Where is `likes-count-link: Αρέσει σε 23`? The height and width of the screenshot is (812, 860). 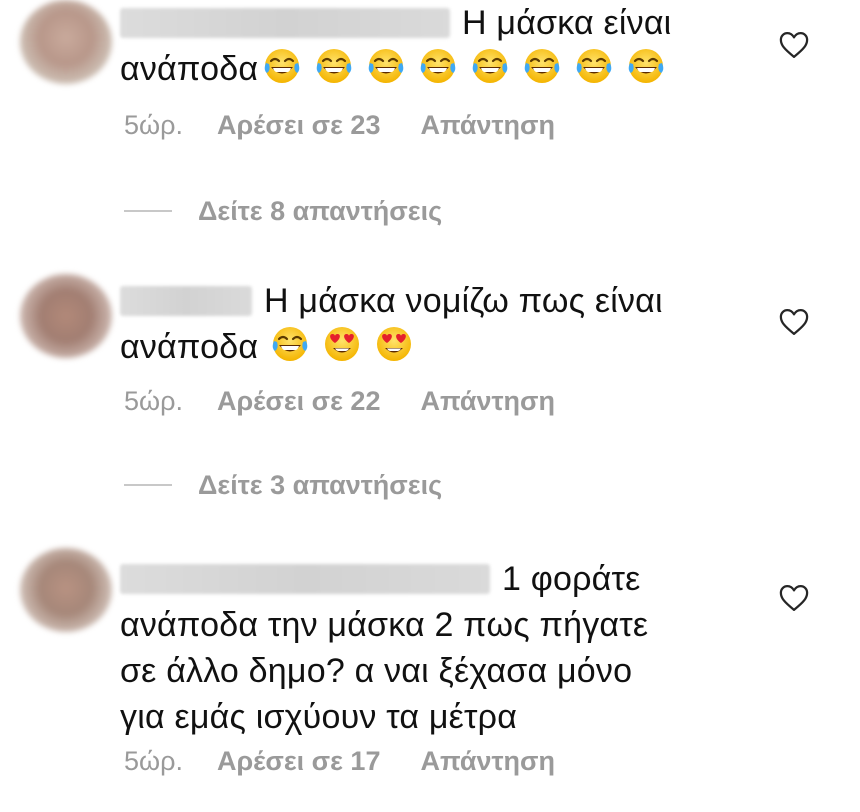 likes-count-link: Αρέσει σε 23 is located at coordinates (299, 125).